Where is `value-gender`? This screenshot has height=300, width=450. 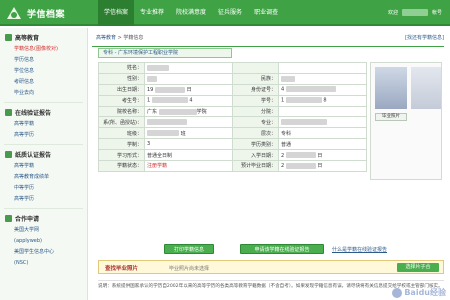
value-gender is located at coordinates (188, 78).